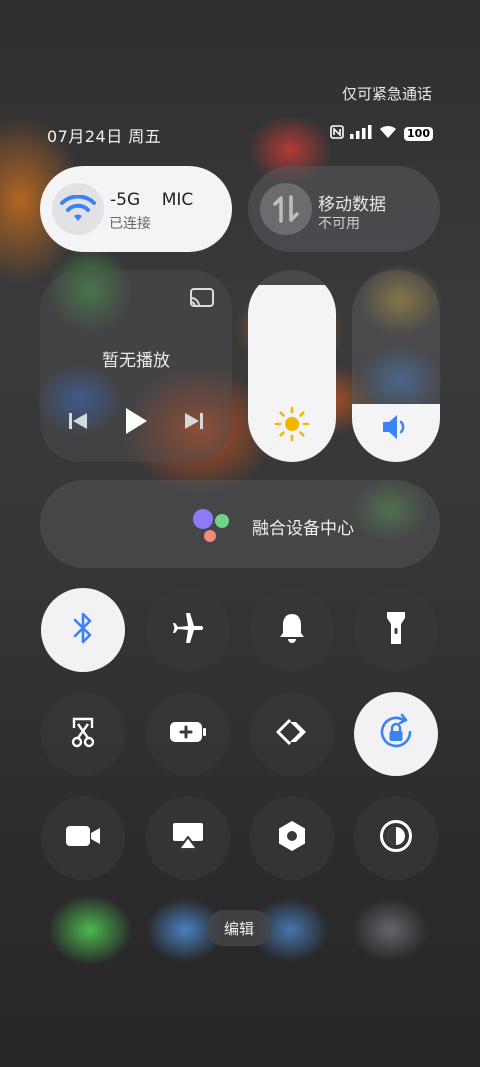 The image size is (480, 1067). I want to click on settings-toggle, so click(292, 838).